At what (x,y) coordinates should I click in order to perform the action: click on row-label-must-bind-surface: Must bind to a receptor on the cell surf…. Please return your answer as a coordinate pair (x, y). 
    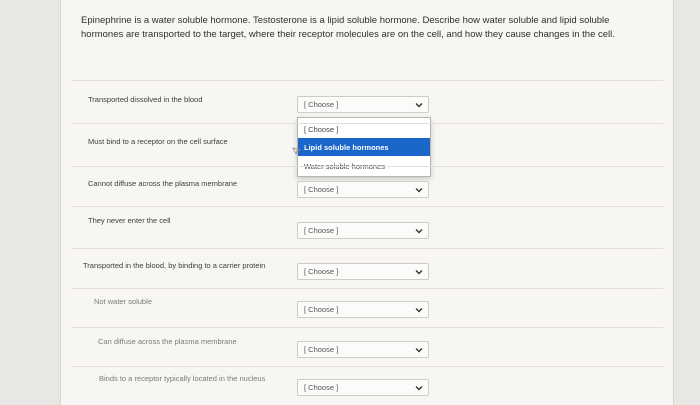
    Looking at the image, I should click on (158, 141).